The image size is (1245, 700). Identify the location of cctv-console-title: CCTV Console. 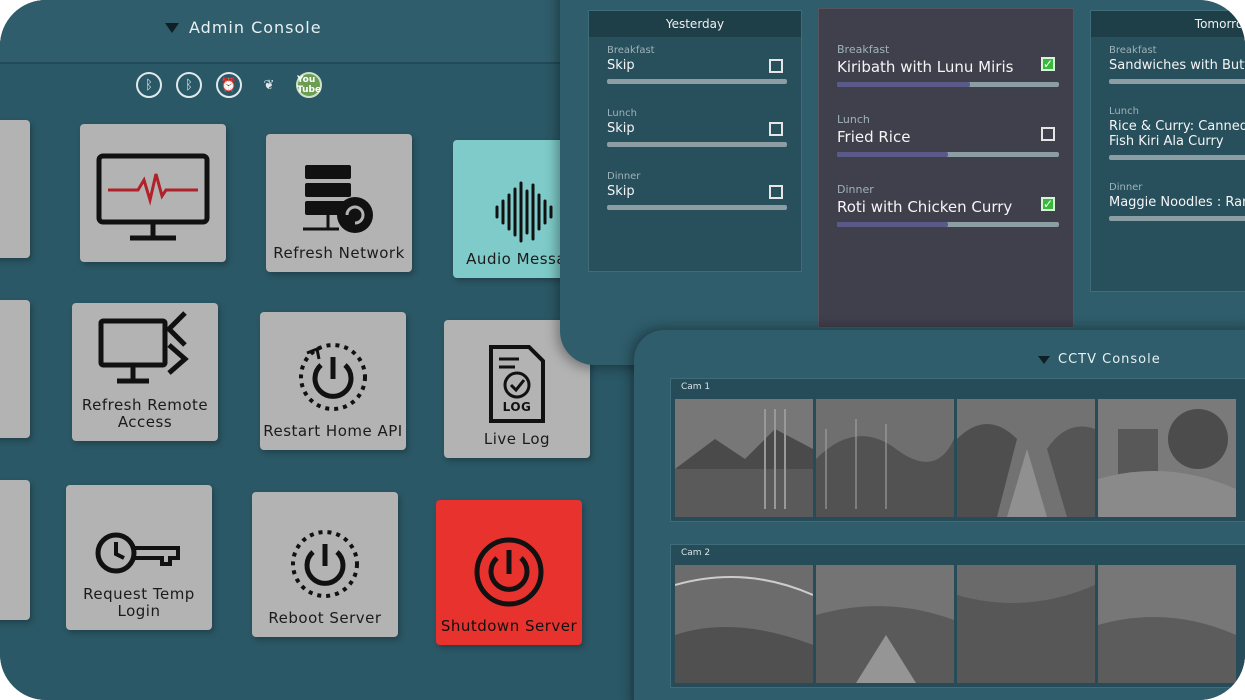
(1109, 359).